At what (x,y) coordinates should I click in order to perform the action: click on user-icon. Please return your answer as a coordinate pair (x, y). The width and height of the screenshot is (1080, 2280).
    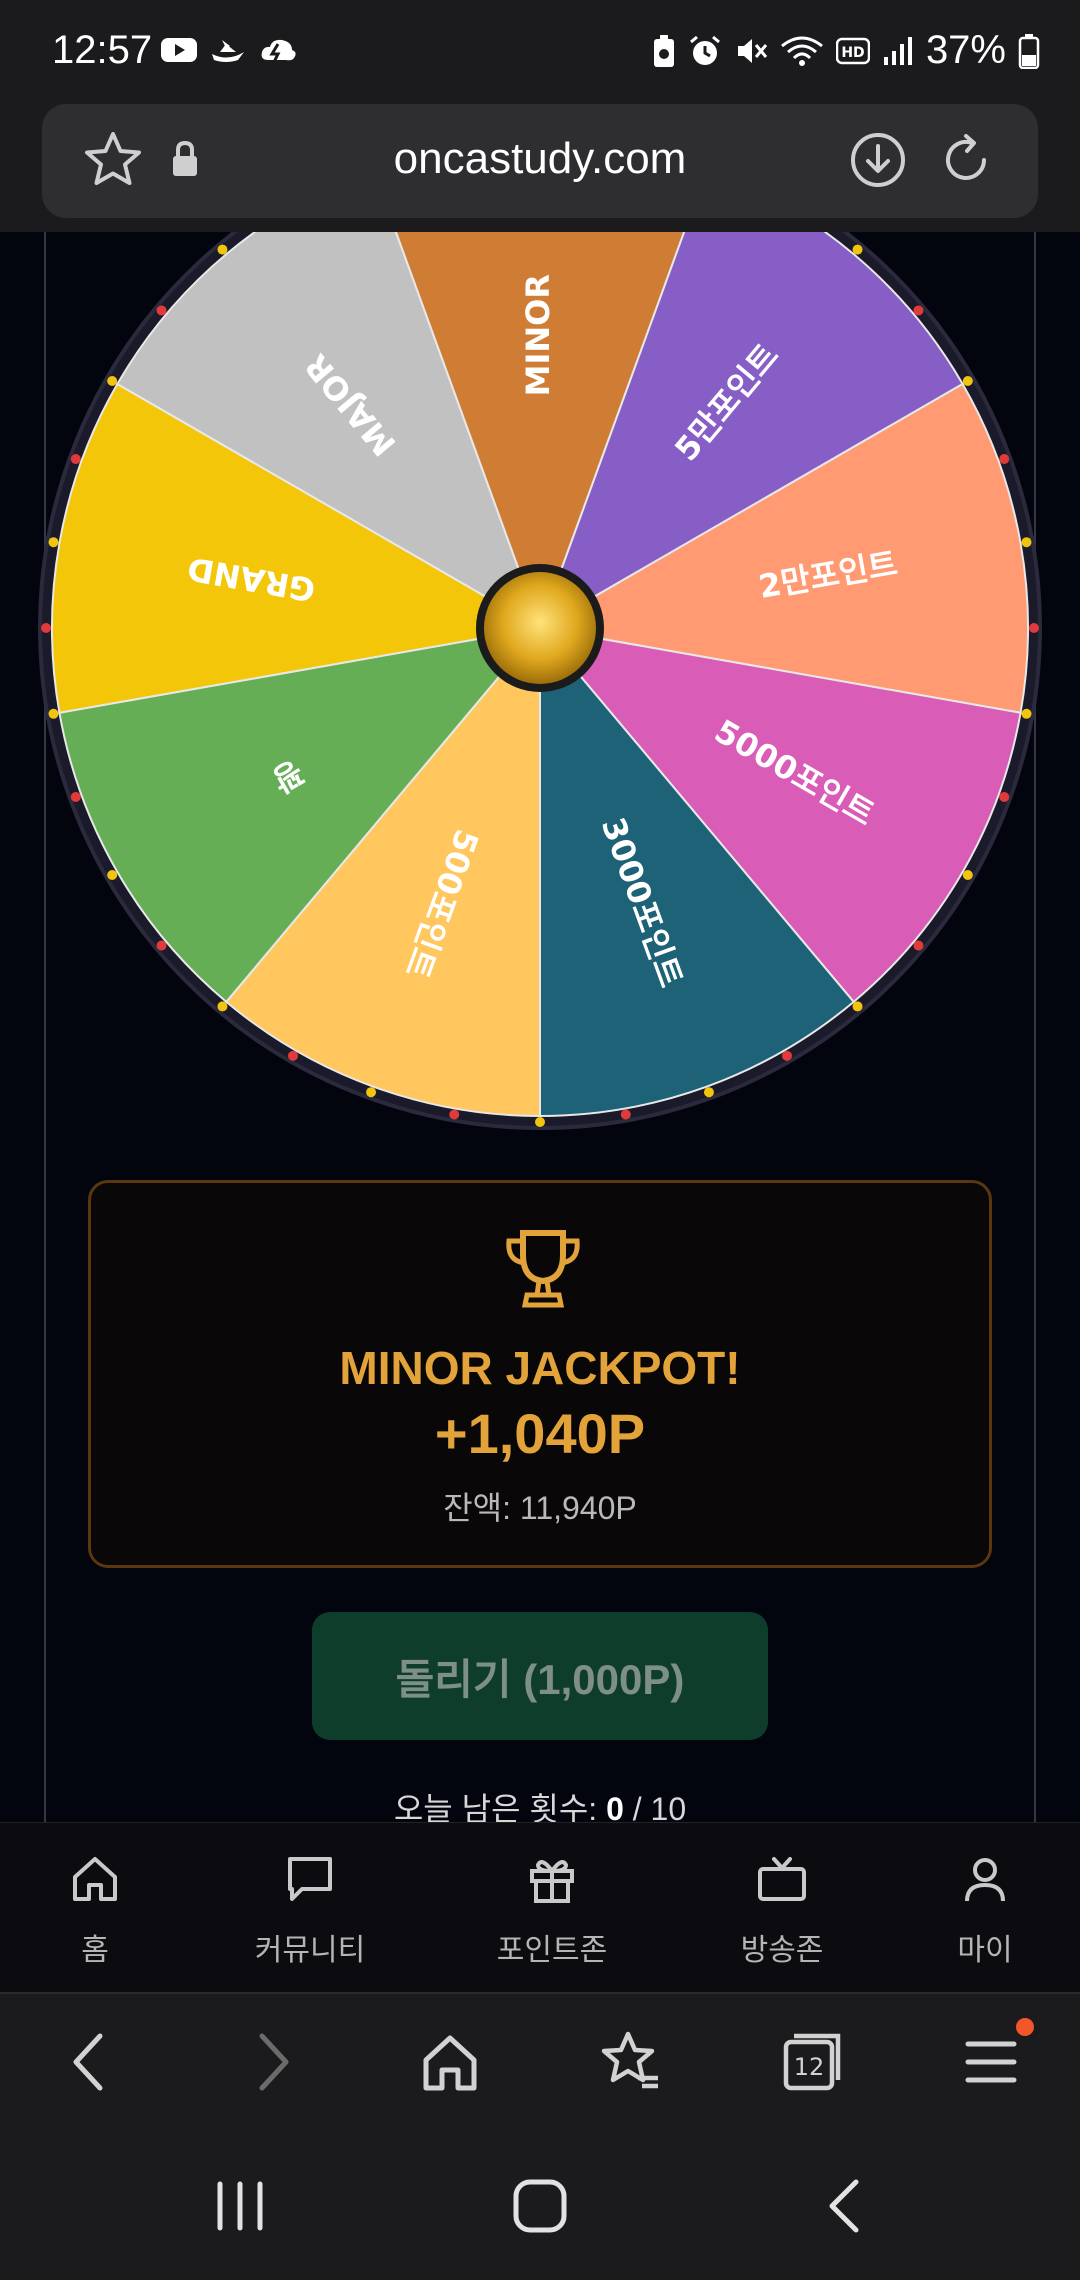
    Looking at the image, I should click on (985, 1880).